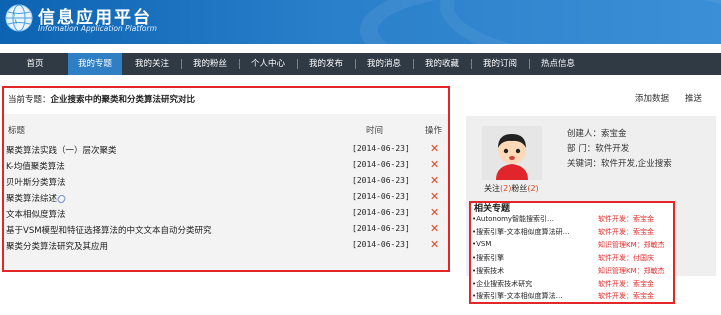 The image size is (721, 315). What do you see at coordinates (226, 214) in the screenshot?
I see `table-row: 文本相似度算法 [2014-06-23] ✕` at bounding box center [226, 214].